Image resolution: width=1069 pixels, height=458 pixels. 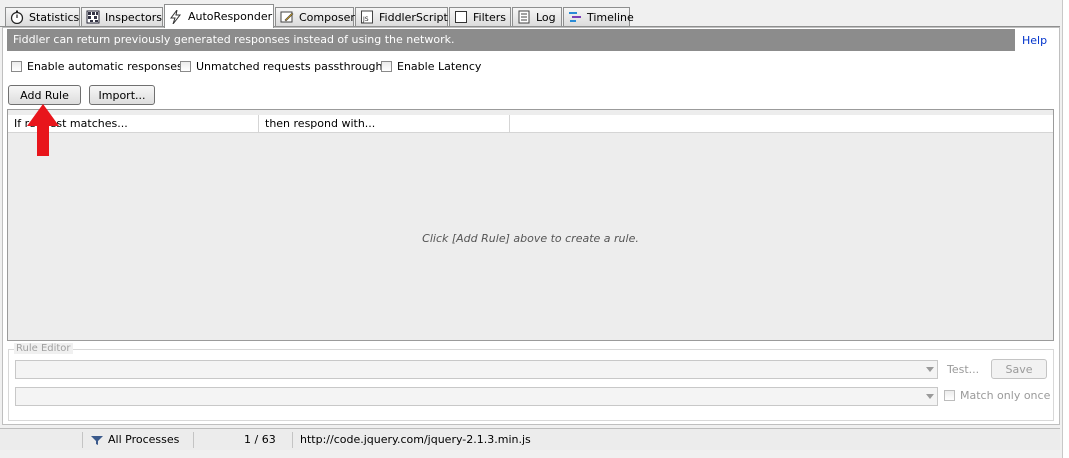 What do you see at coordinates (439, 66) in the screenshot?
I see `checkbox-label: Enable Latency` at bounding box center [439, 66].